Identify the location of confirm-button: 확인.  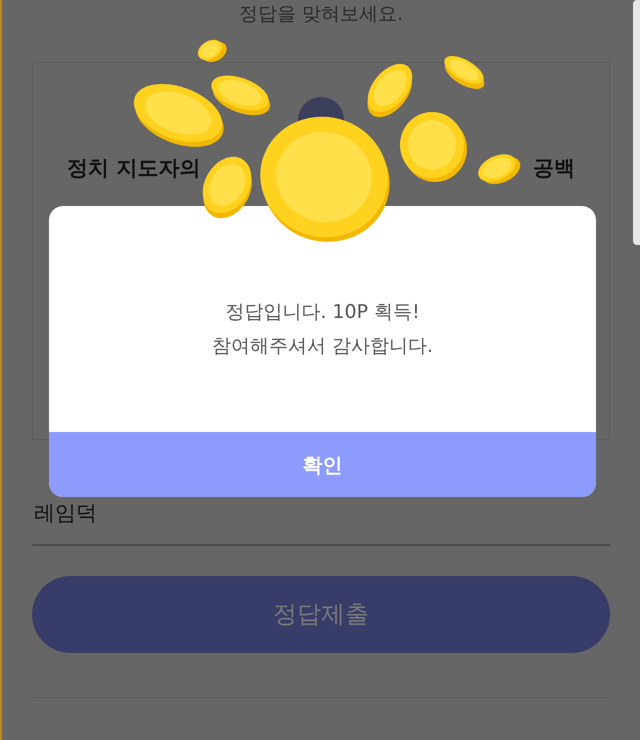
(322, 464).